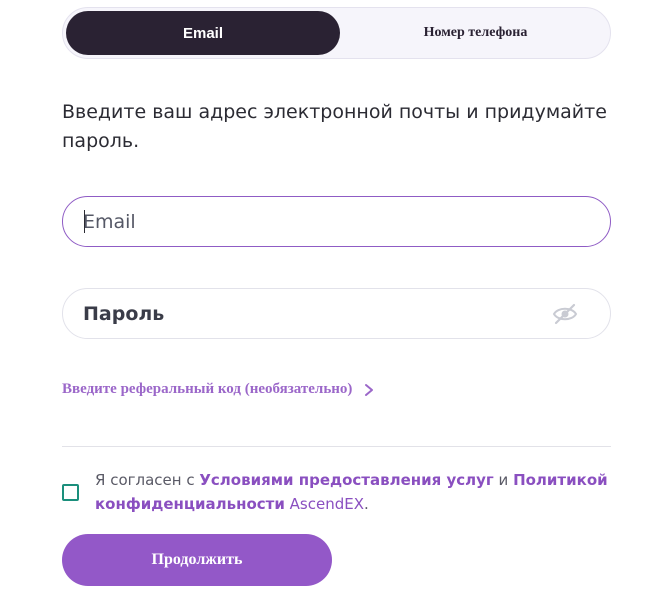 Image resolution: width=669 pixels, height=597 pixels. Describe the element at coordinates (203, 33) in the screenshot. I see `tab-email: Email` at that location.